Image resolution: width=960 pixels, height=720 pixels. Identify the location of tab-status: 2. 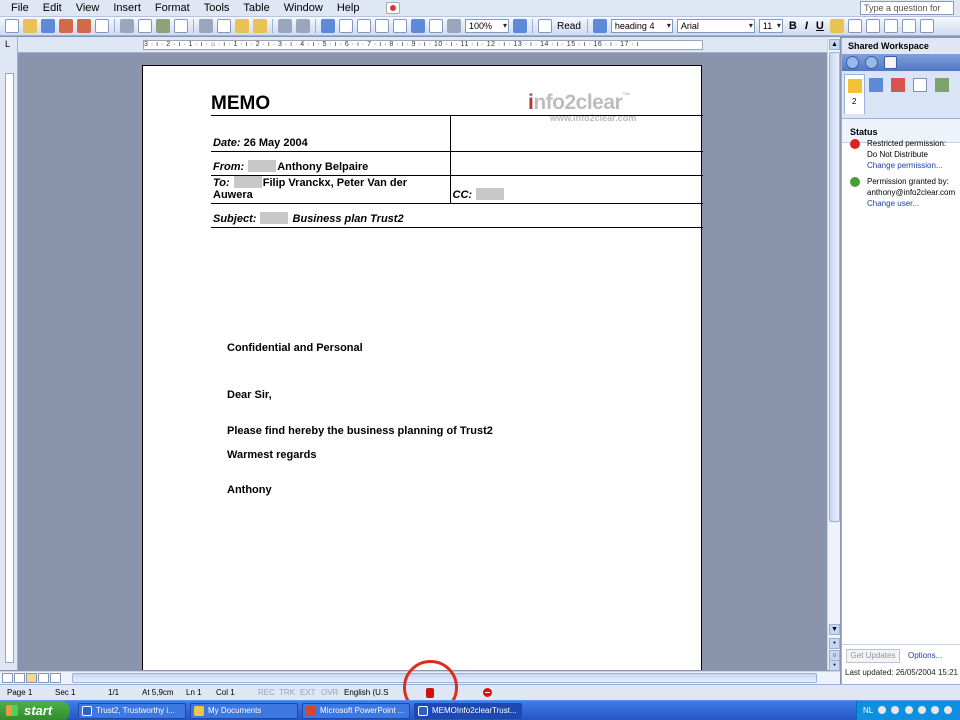
(854, 94).